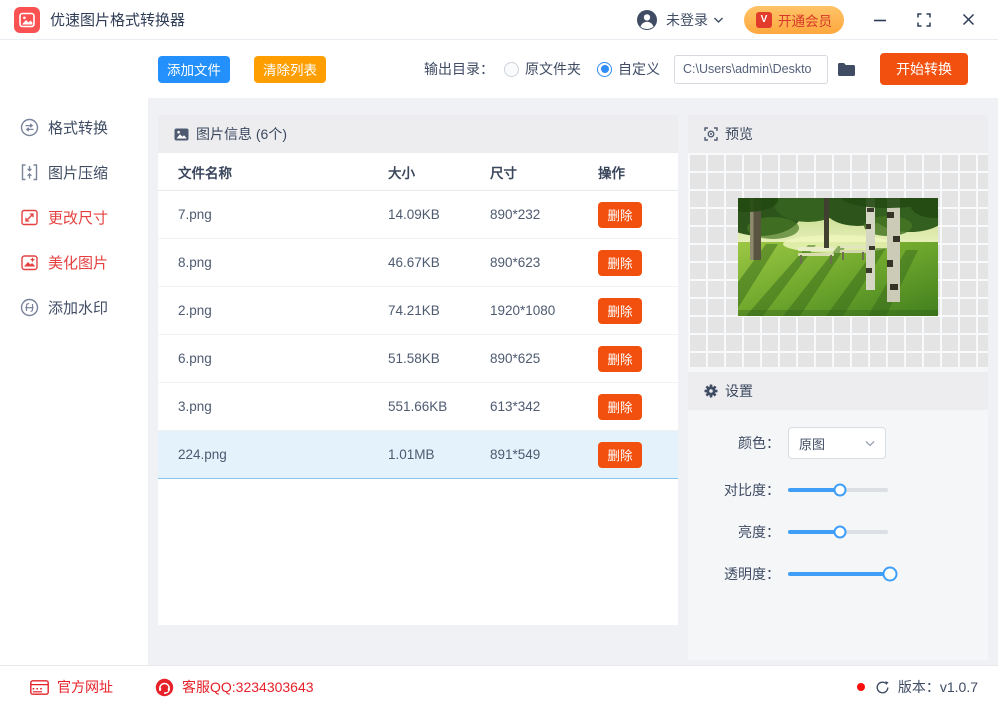 The width and height of the screenshot is (998, 708). Describe the element at coordinates (29, 172) in the screenshot. I see `image-compress-icon` at that location.